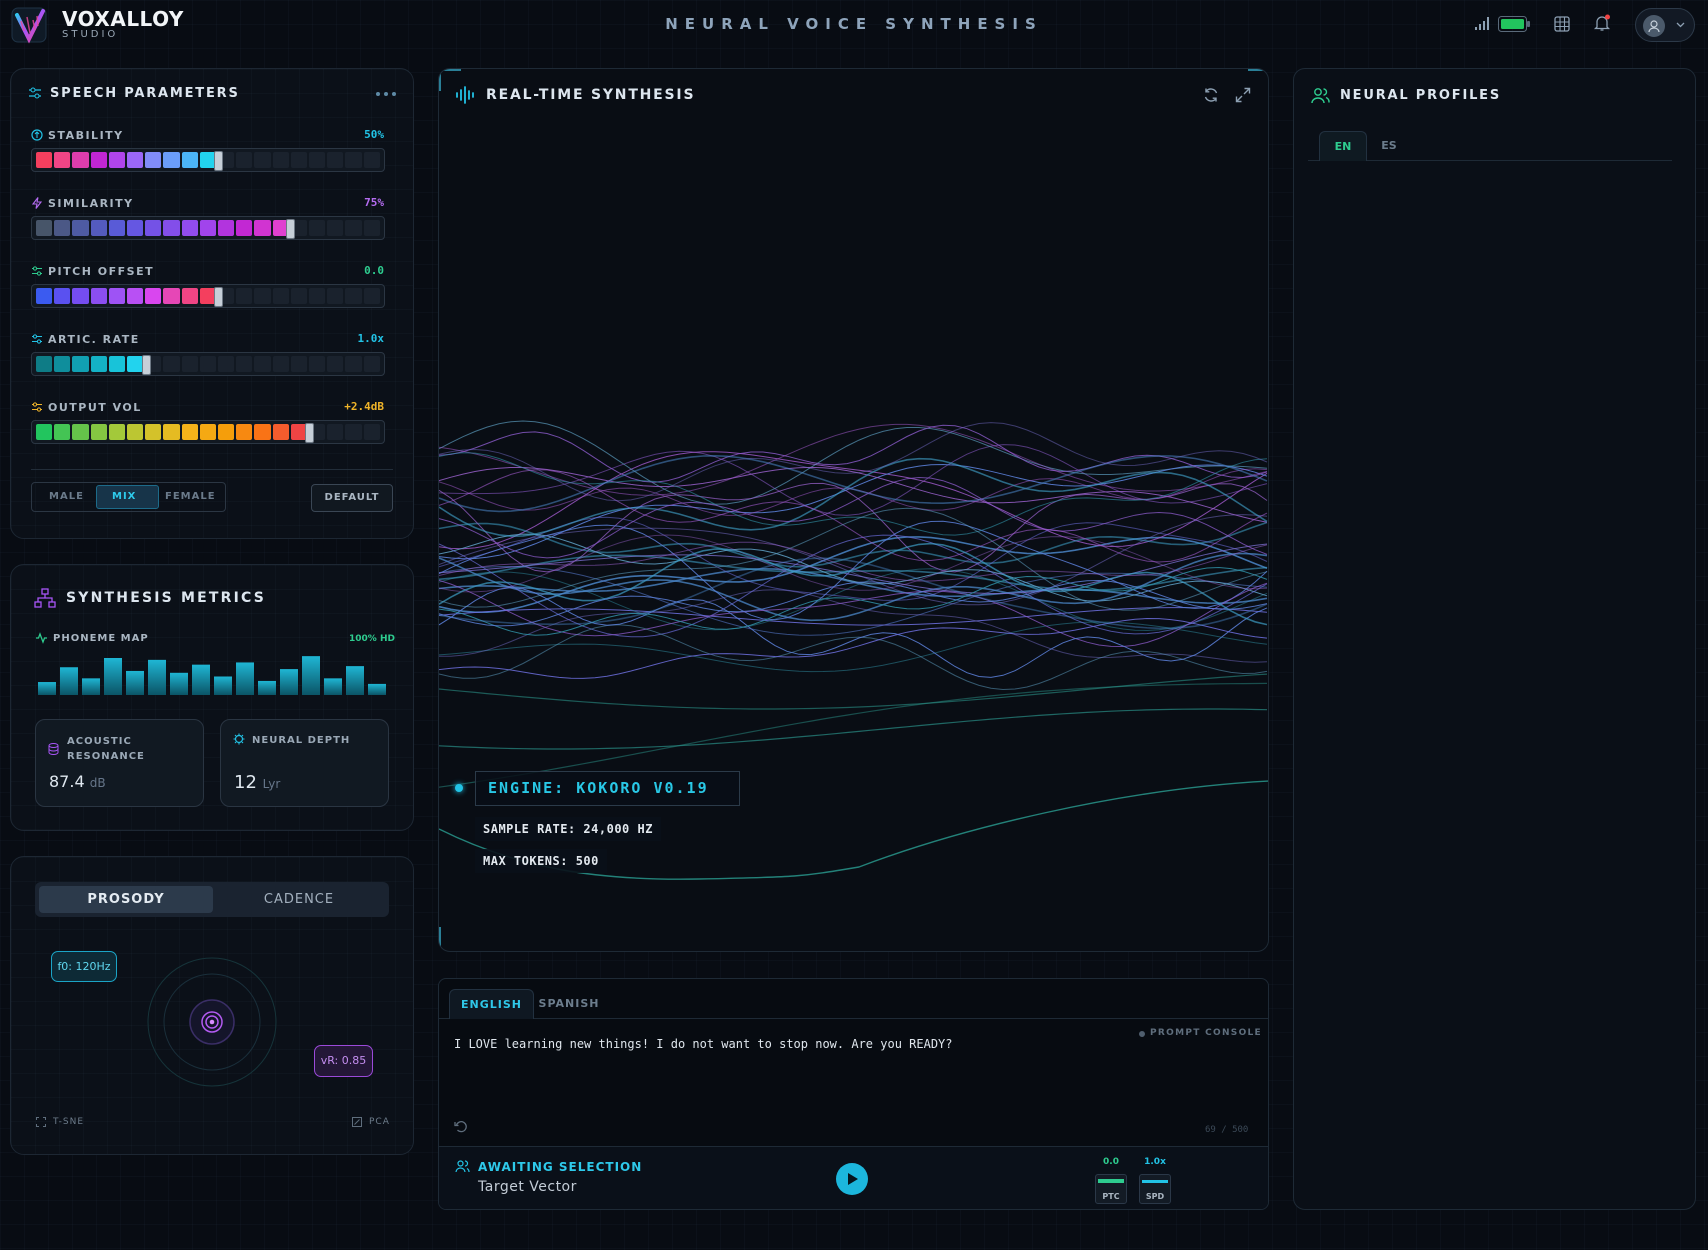 This screenshot has width=1708, height=1250. Describe the element at coordinates (190, 496) in the screenshot. I see `voice-mode-female: FEMALE` at that location.